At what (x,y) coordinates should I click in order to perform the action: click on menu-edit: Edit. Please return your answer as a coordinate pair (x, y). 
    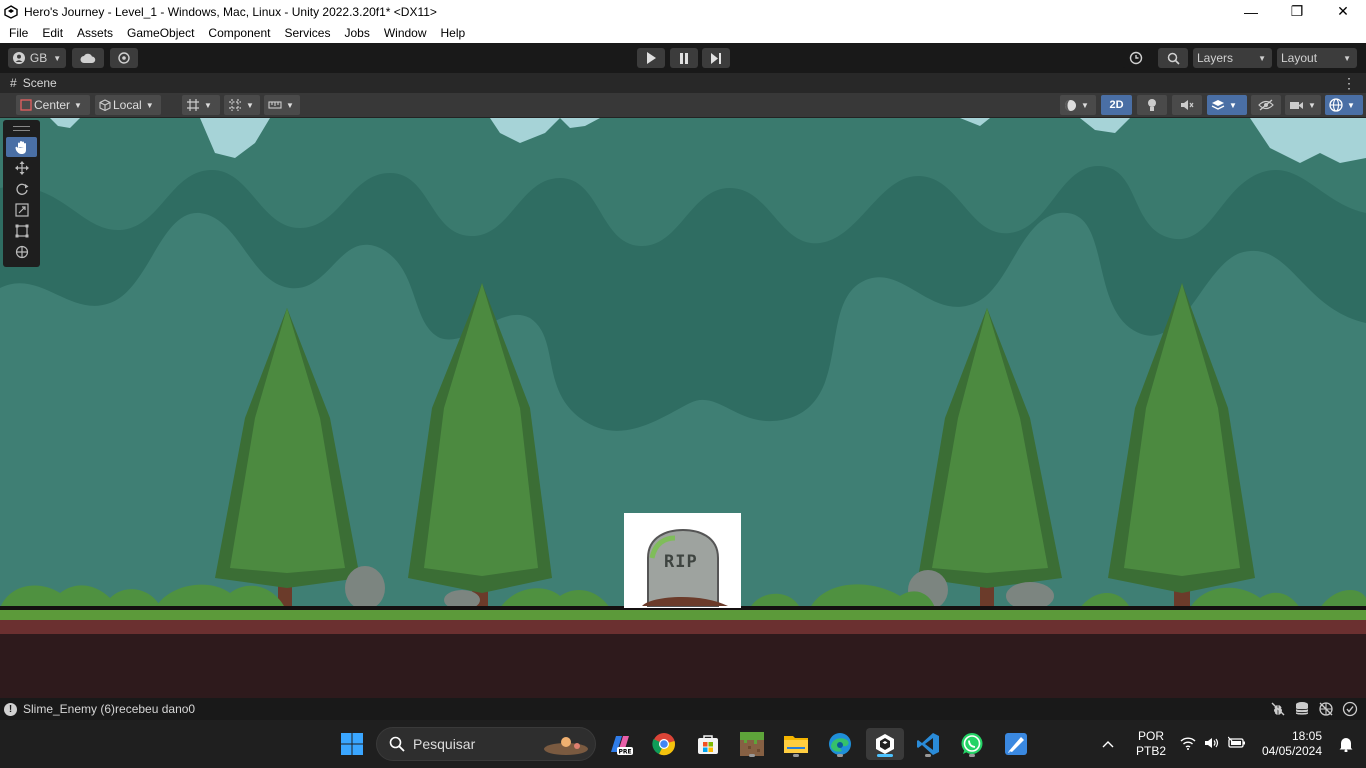
    Looking at the image, I should click on (52, 33).